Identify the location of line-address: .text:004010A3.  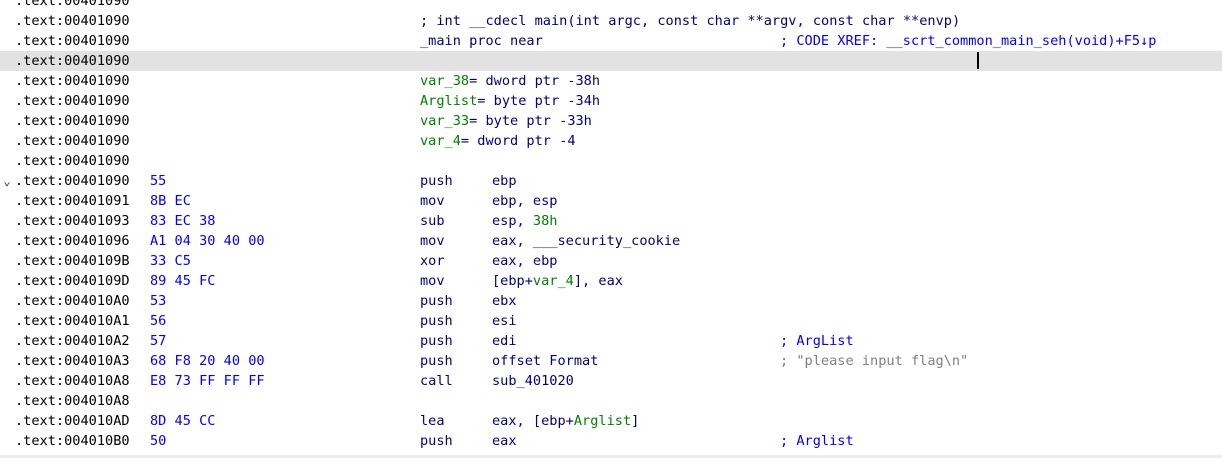
(72, 361).